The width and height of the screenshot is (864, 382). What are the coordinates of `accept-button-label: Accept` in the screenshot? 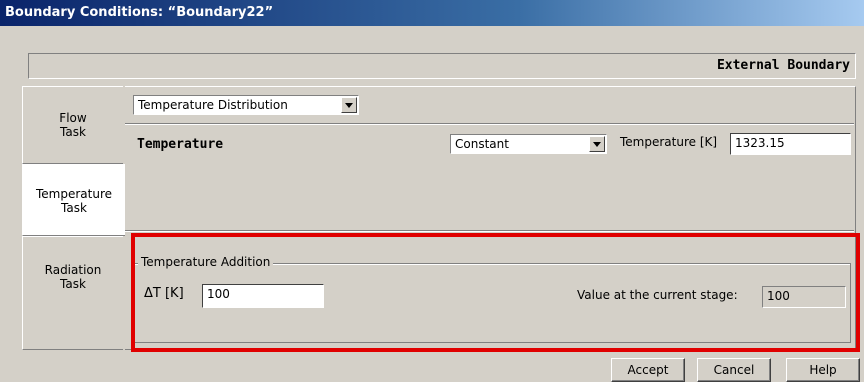 It's located at (648, 370).